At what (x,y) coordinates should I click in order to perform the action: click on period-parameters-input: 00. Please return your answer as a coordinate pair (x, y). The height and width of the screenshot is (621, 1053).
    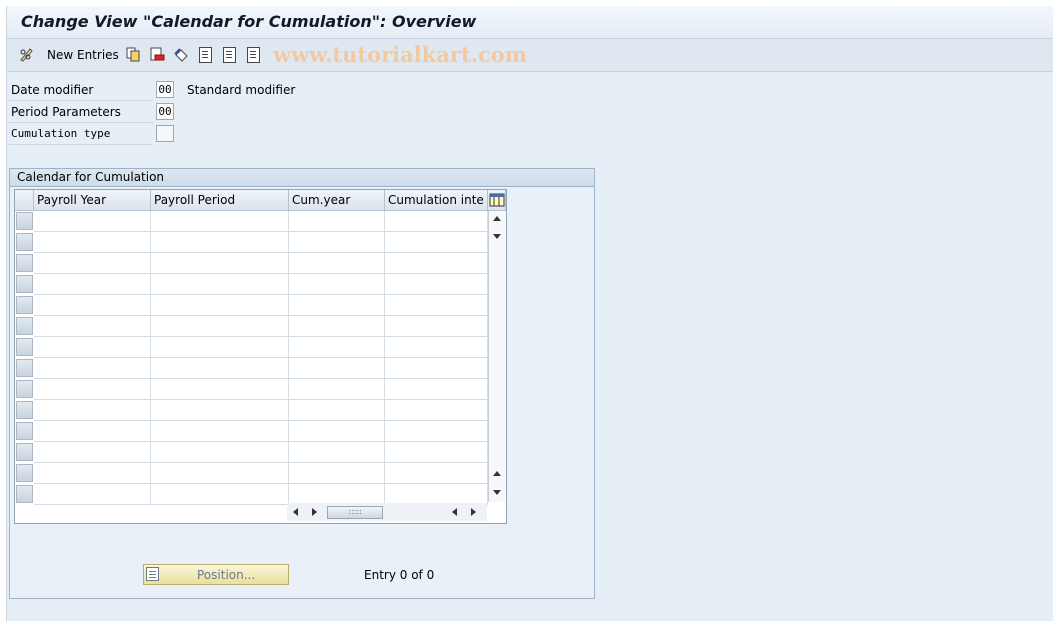
    Looking at the image, I should click on (165, 111).